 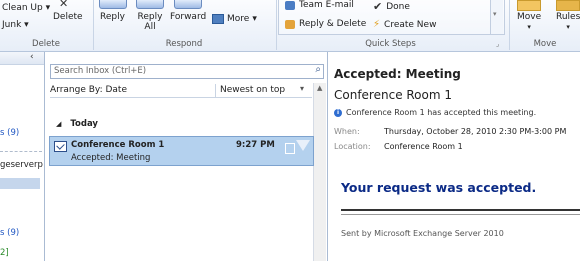 I want to click on arrange-by-button: Arrange By: Date, so click(x=88, y=90).